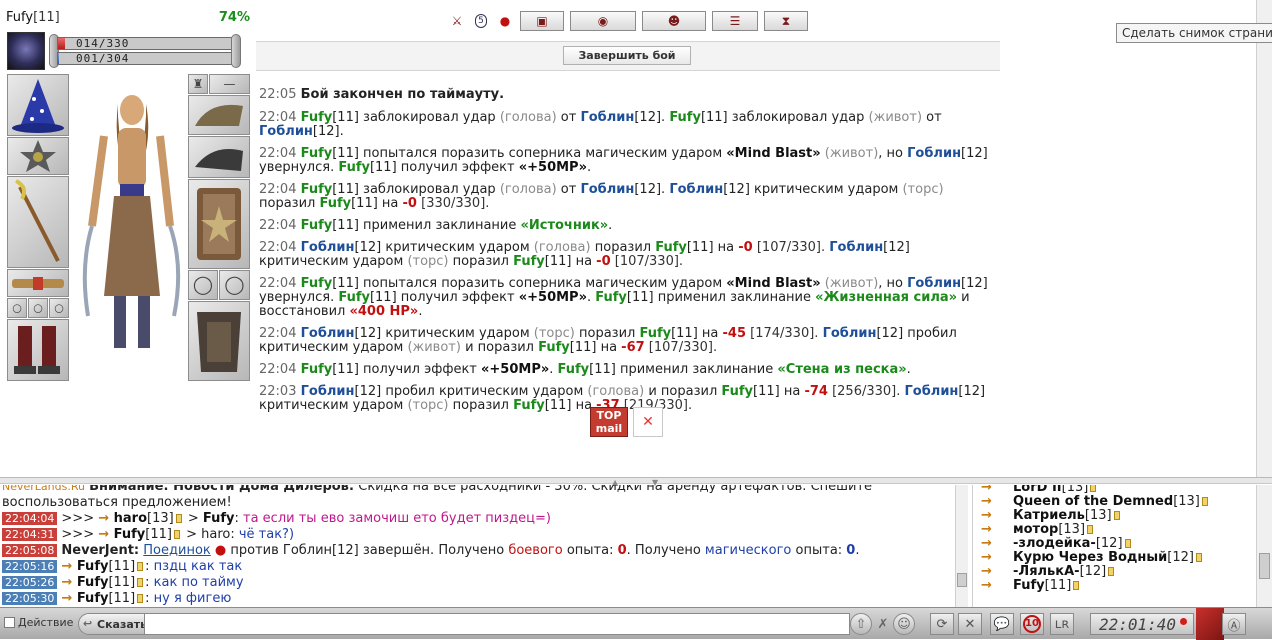 The height and width of the screenshot is (640, 1272). I want to click on belt-icon, so click(38, 283).